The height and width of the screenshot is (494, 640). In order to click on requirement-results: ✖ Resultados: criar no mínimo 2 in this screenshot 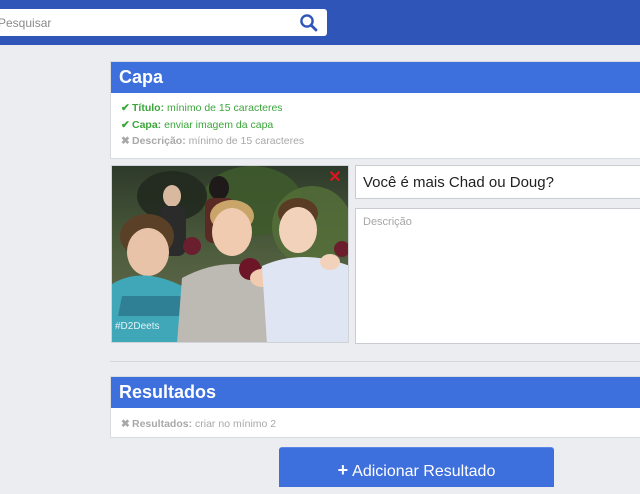, I will do `click(375, 424)`.